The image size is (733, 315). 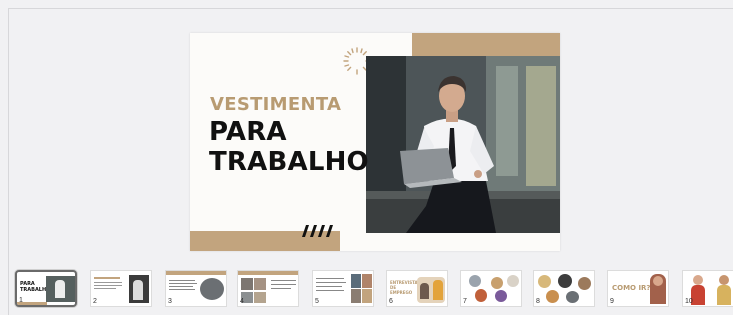 I want to click on thumbnail-preview: PARA TRABALHO, so click(x=46, y=288).